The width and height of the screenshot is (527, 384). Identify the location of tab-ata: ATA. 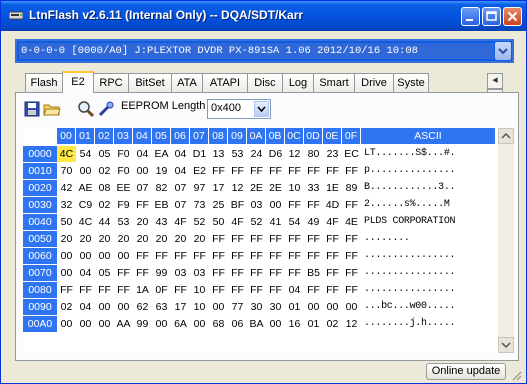
(187, 82).